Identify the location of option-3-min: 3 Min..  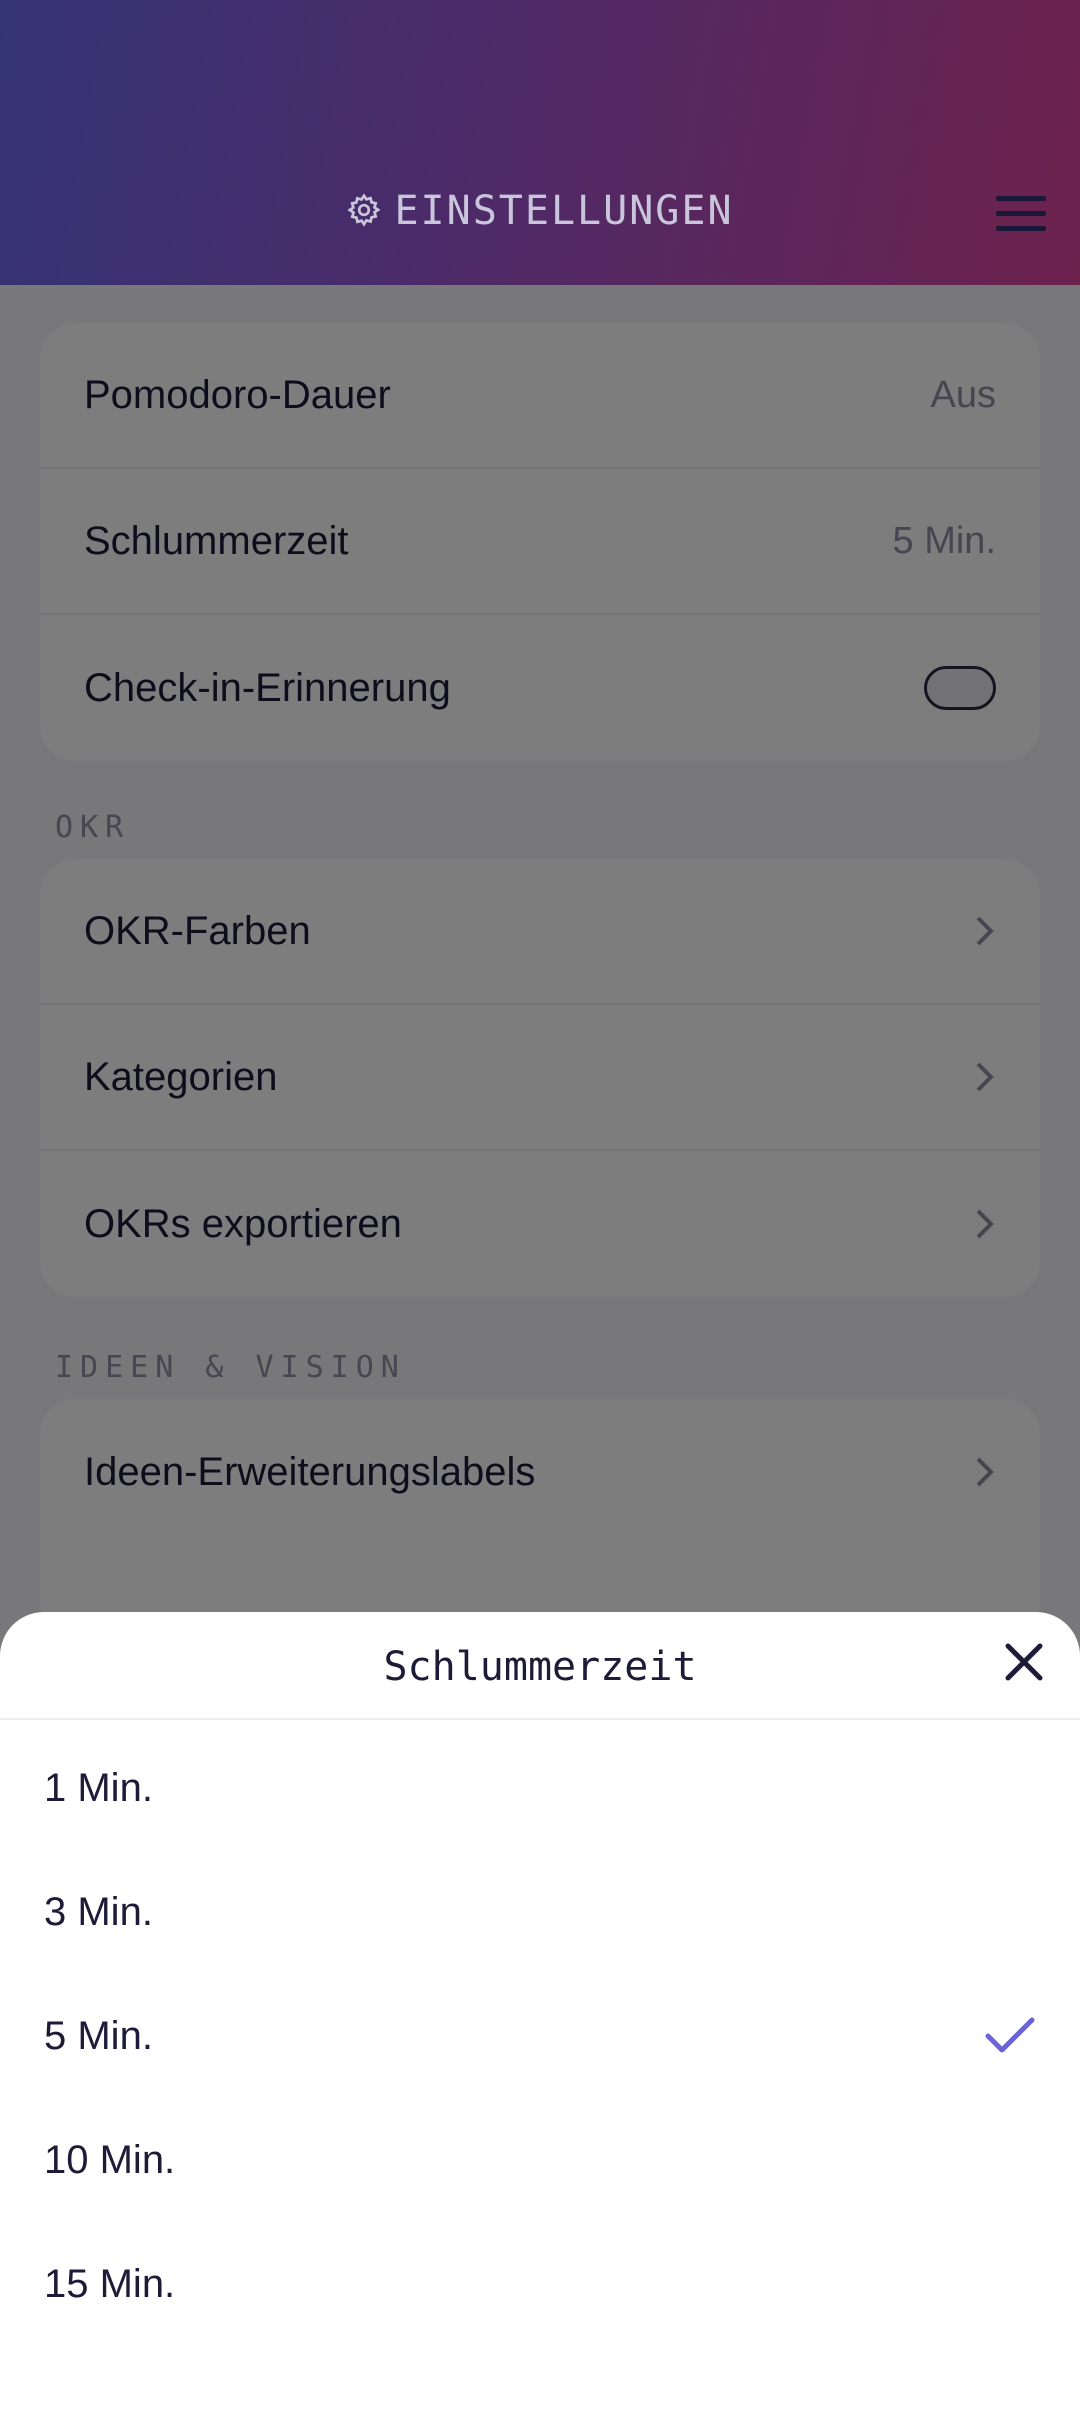
(540, 1912).